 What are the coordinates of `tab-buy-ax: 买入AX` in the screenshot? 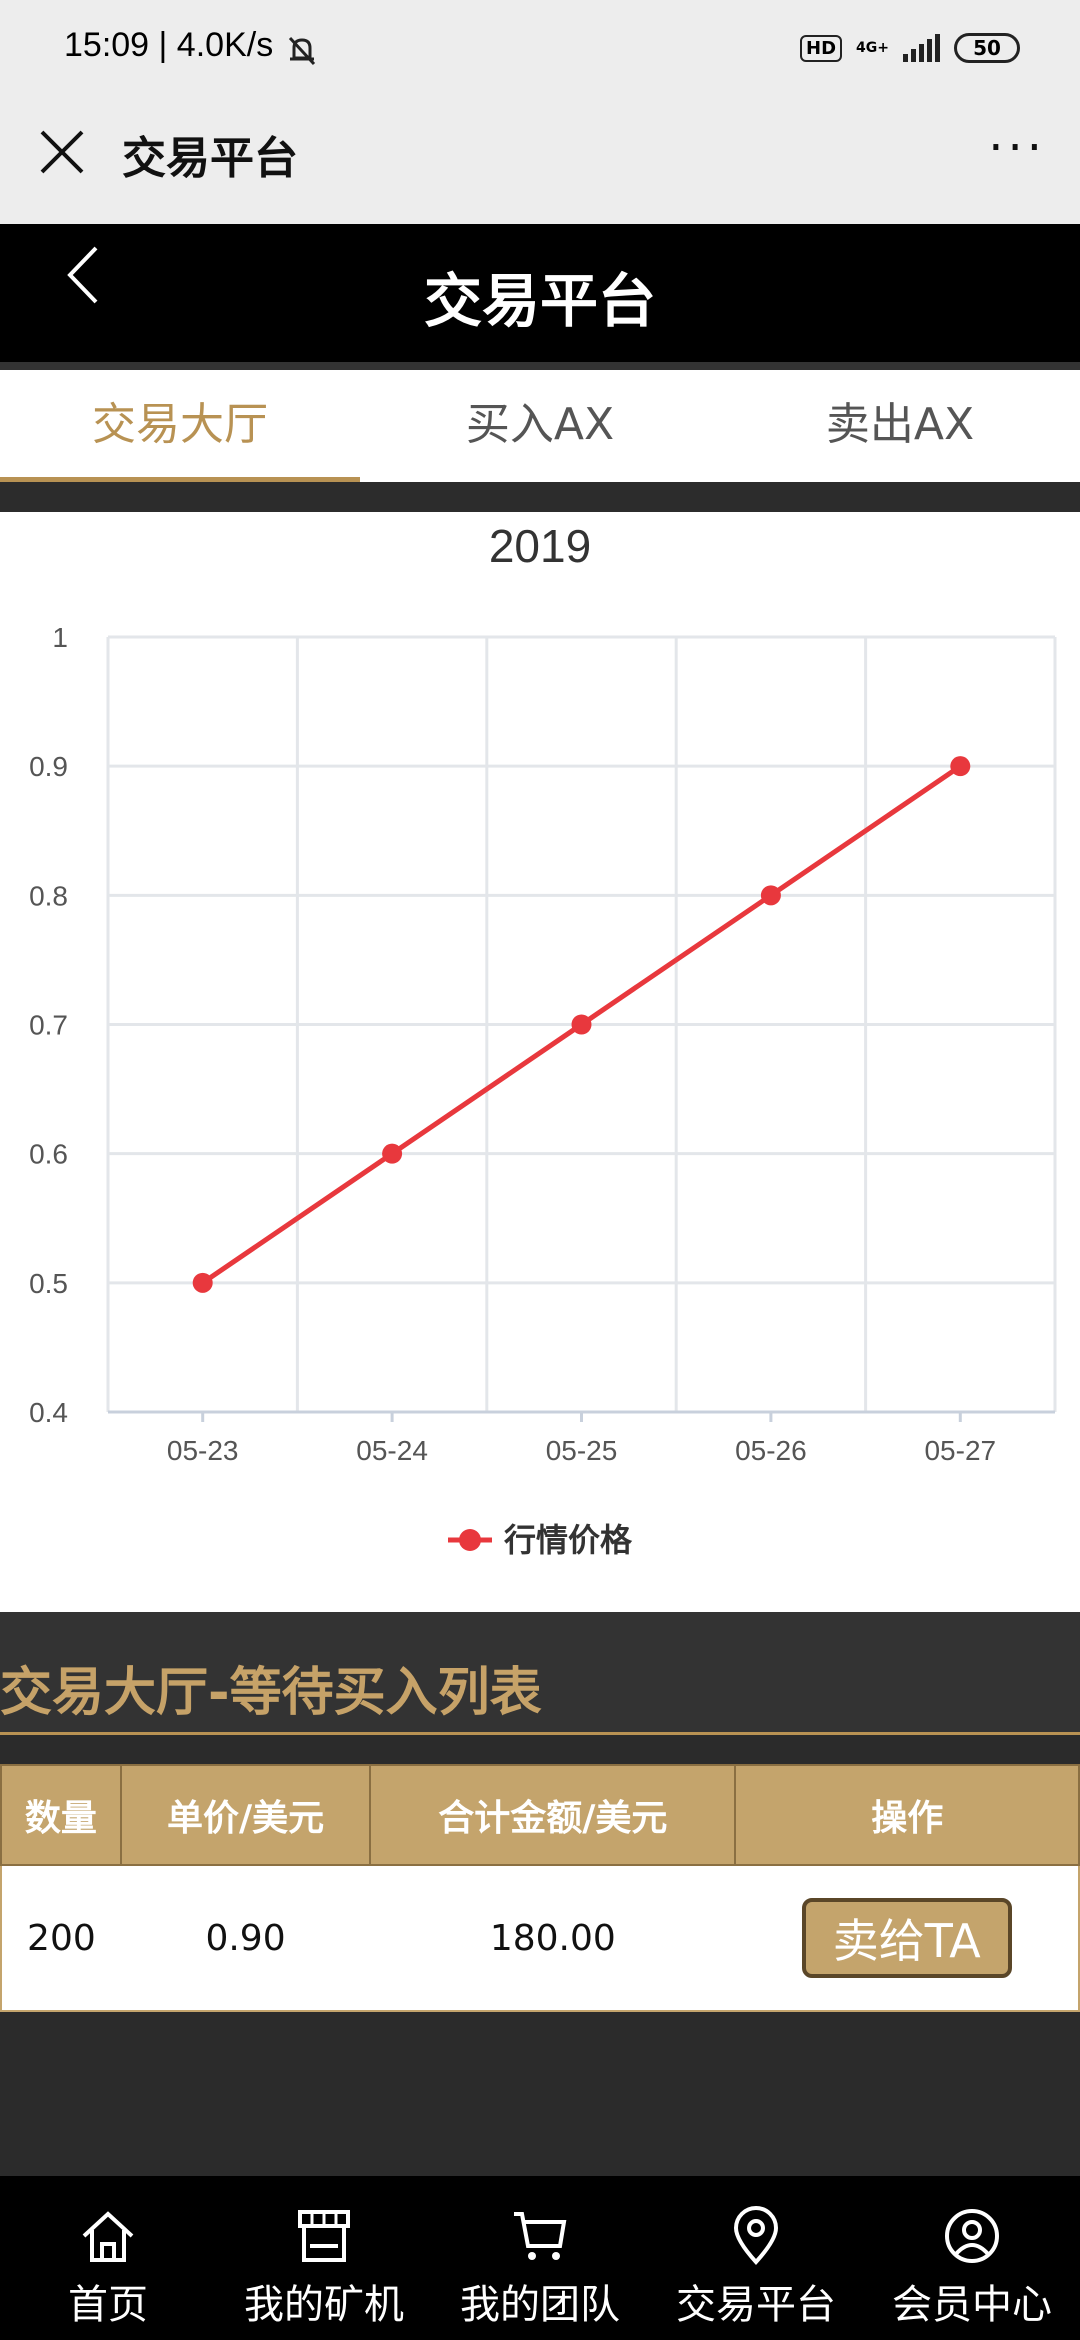 It's located at (540, 426).